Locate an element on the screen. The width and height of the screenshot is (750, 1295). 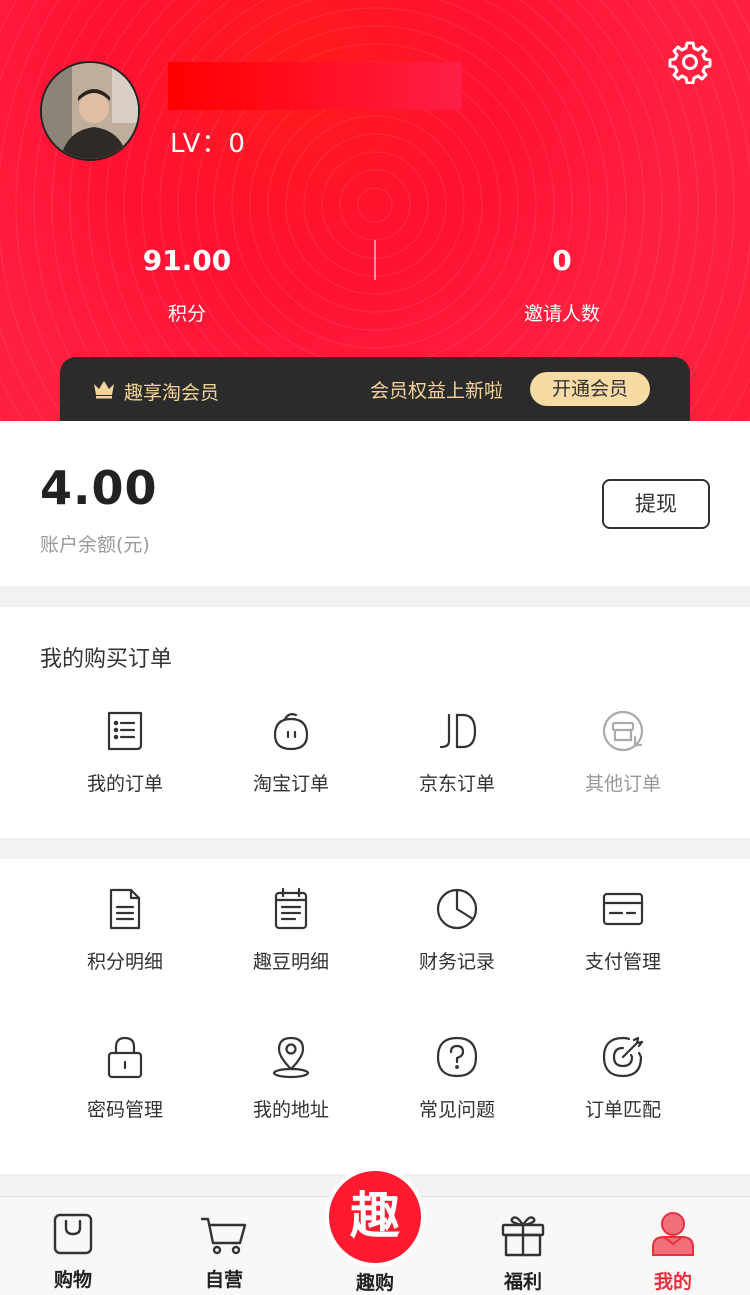
order-matching-item: 订单匹配 is located at coordinates (623, 1078).